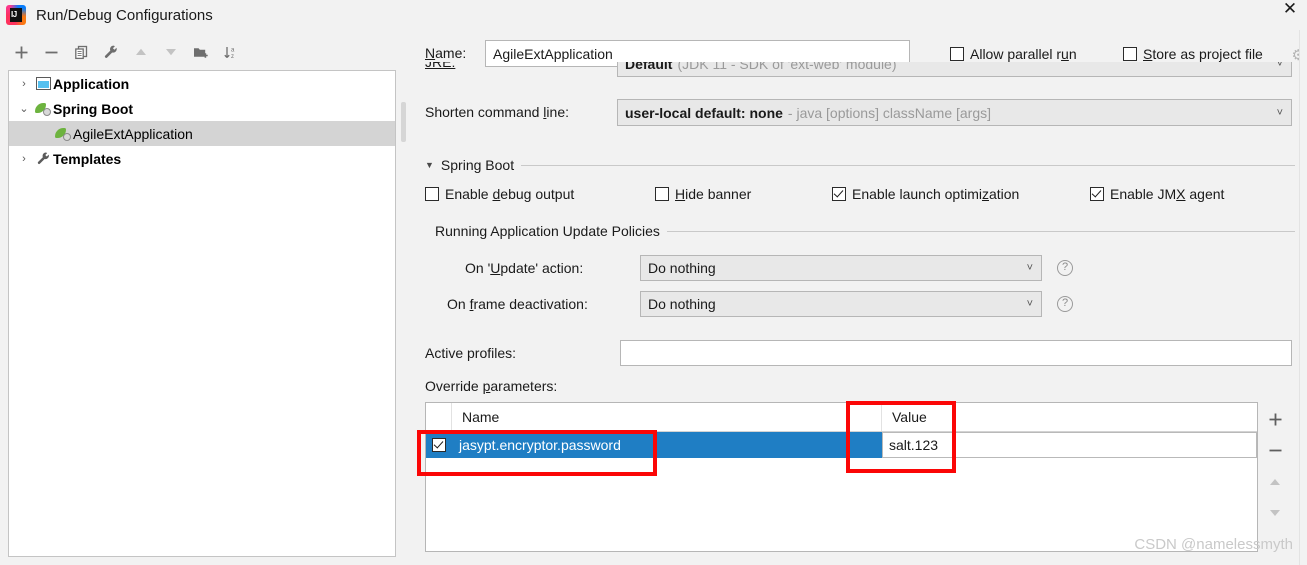  Describe the element at coordinates (91, 83) in the screenshot. I see `tree-item-label: Application` at that location.